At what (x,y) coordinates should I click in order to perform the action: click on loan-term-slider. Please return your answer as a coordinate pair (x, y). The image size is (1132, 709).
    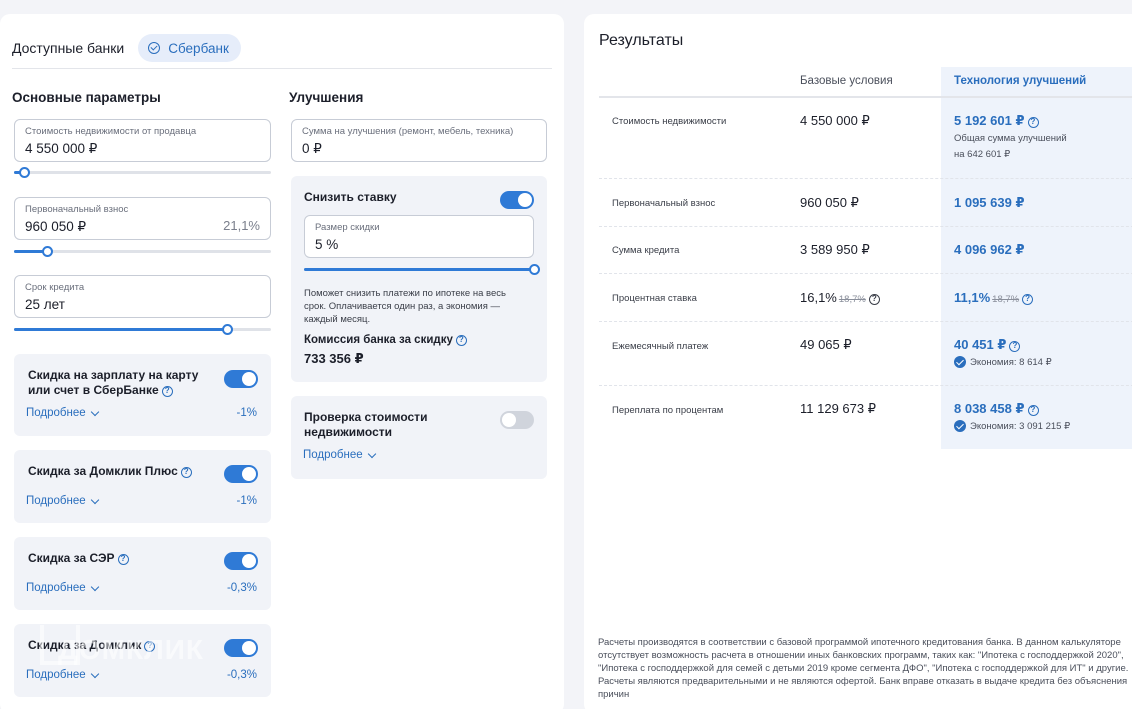
    Looking at the image, I should click on (142, 329).